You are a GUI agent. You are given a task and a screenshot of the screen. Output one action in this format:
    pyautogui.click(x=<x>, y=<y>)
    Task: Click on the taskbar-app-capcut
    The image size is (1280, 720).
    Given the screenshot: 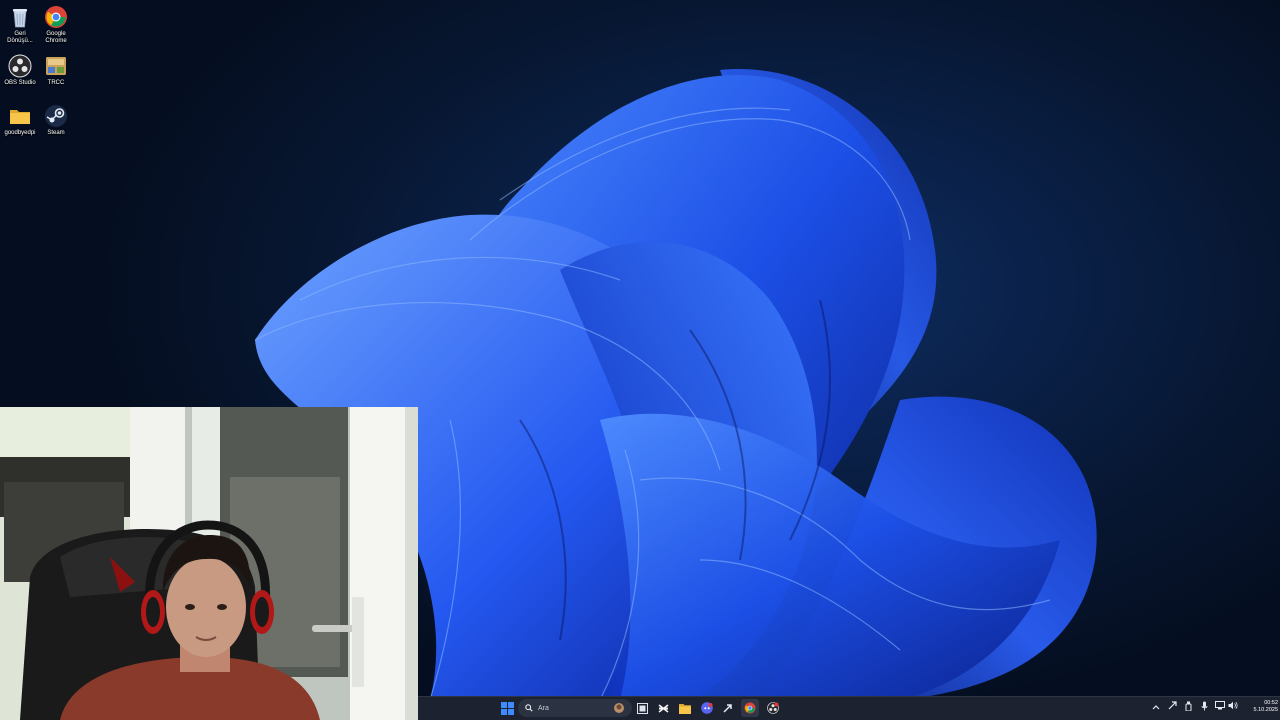 What is the action you would take?
    pyautogui.click(x=663, y=708)
    